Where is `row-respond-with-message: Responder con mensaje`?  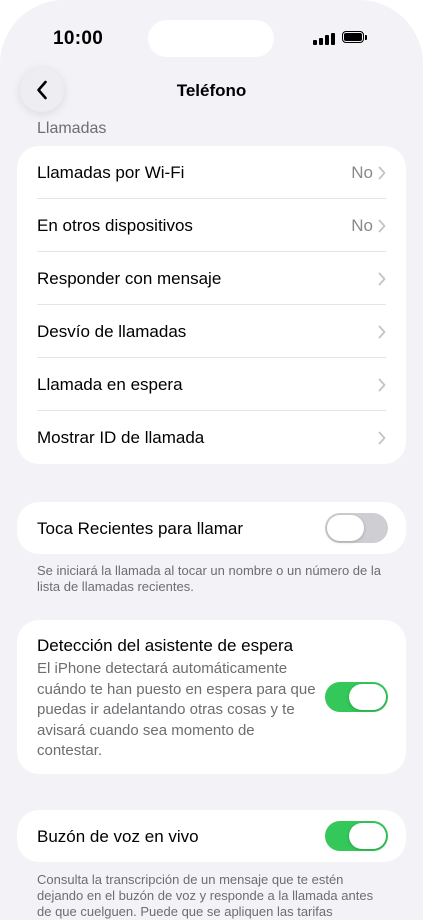 row-respond-with-message: Responder con mensaje is located at coordinates (211, 278).